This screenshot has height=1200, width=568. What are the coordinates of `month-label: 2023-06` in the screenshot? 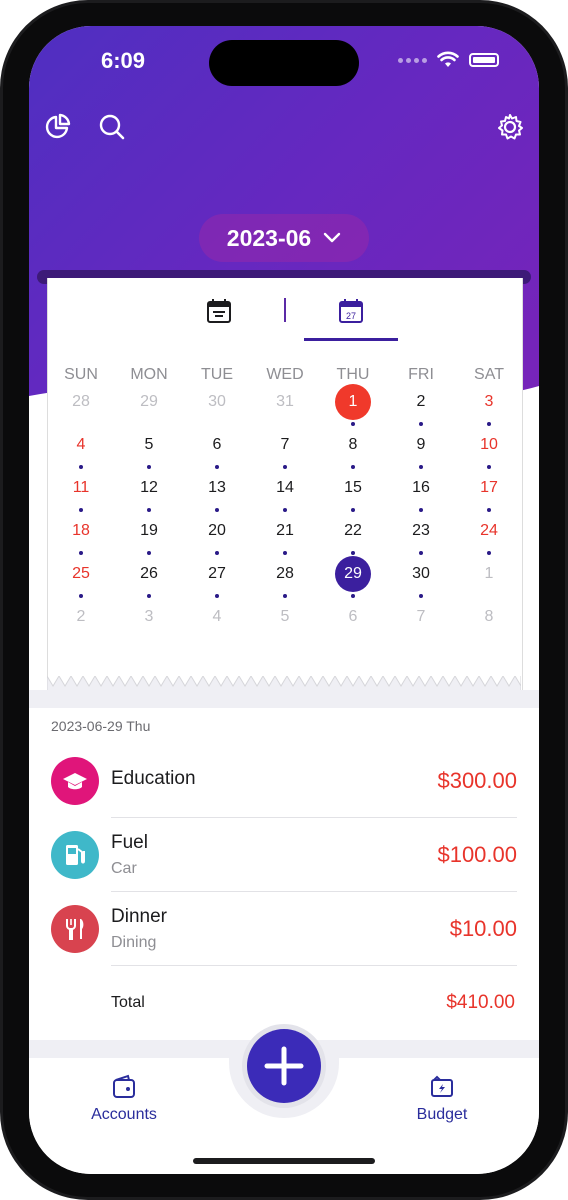 It's located at (269, 237).